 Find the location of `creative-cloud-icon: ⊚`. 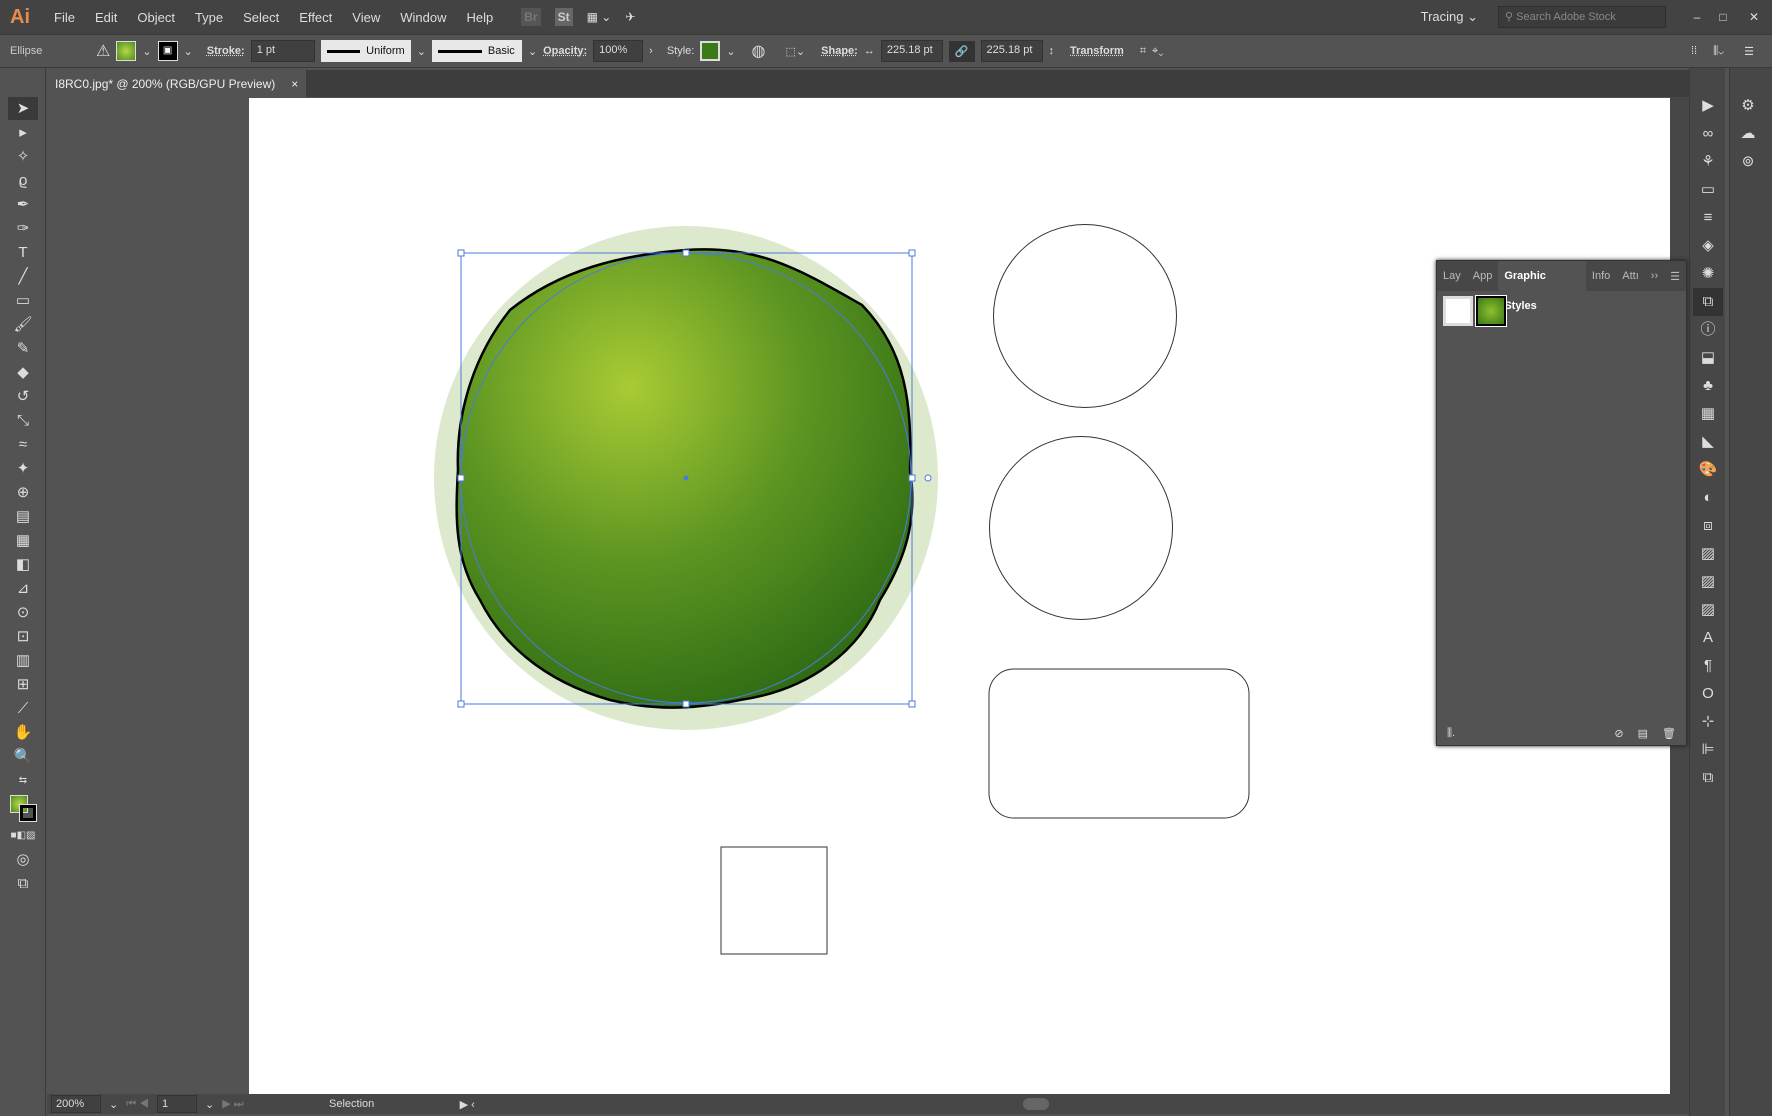

creative-cloud-icon: ⊚ is located at coordinates (1748, 162).